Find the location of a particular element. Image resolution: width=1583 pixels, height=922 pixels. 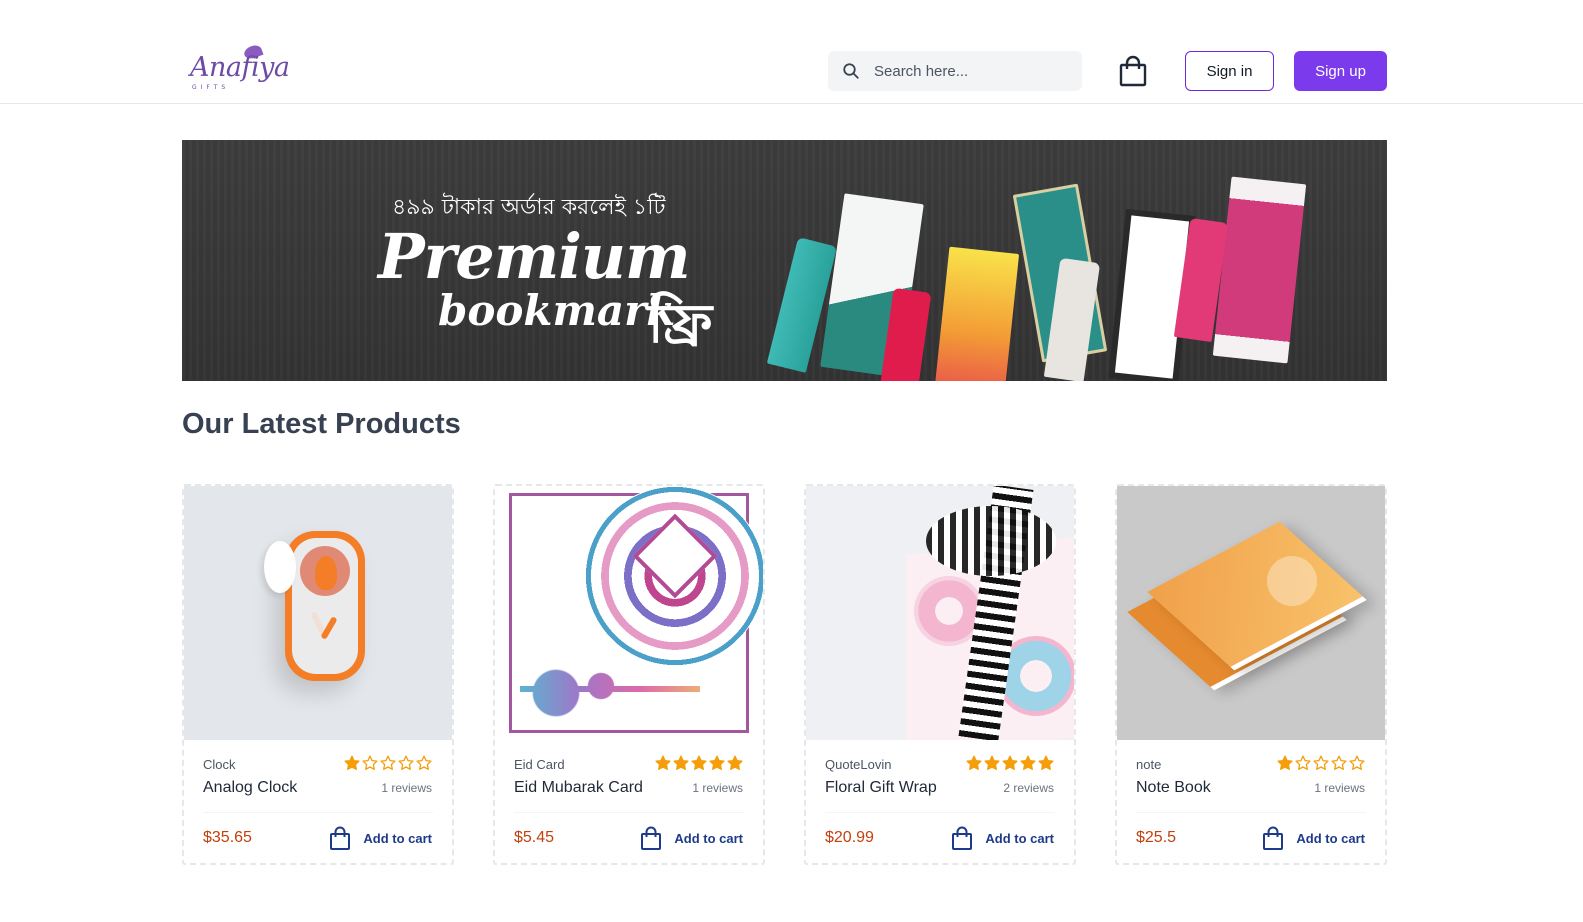

product-price: $25.5 is located at coordinates (1156, 837).